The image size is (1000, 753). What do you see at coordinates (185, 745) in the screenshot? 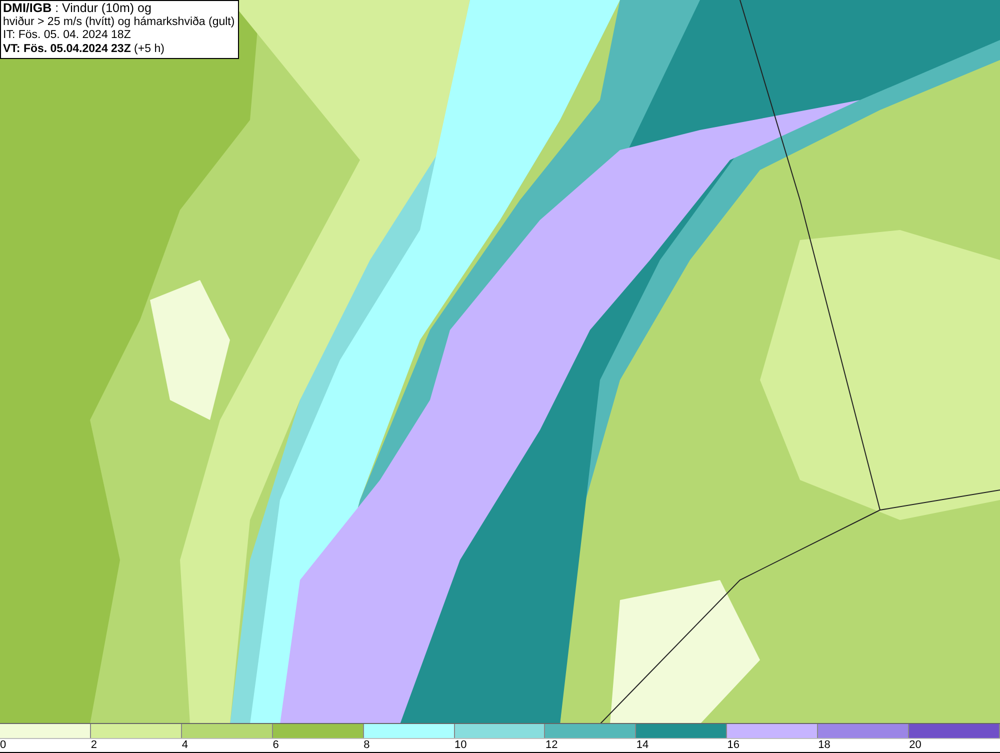
I see `legend-tick-label: 4` at bounding box center [185, 745].